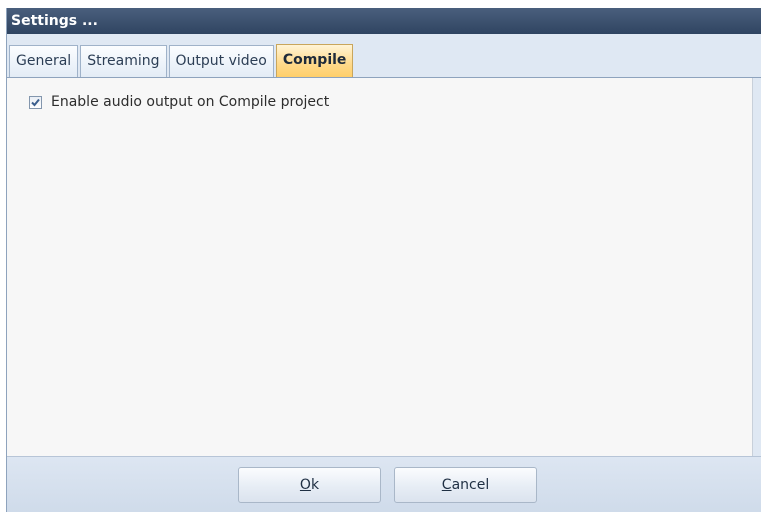 The height and width of the screenshot is (512, 761). What do you see at coordinates (384, 56) in the screenshot?
I see `tab-strip: General Streaming Output video Compile` at bounding box center [384, 56].